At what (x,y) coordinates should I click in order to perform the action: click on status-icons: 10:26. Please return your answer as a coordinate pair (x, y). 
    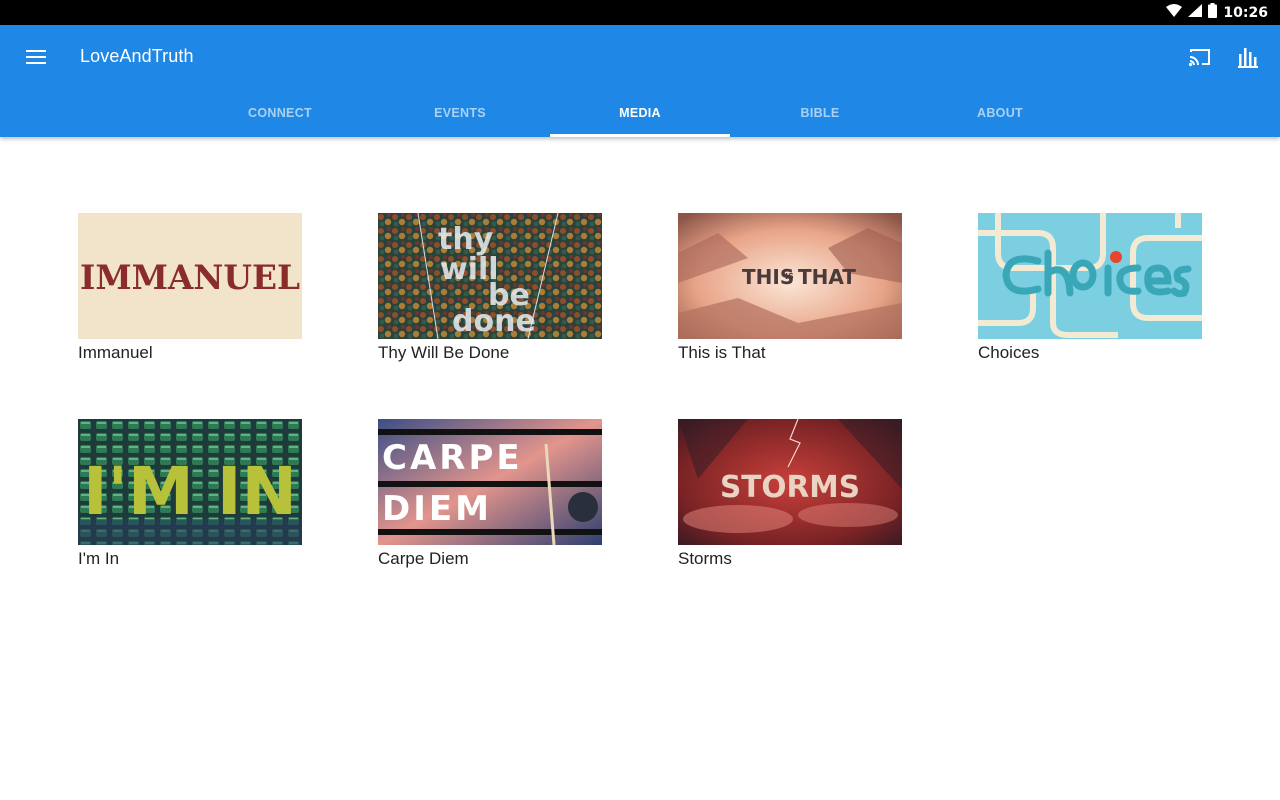
    Looking at the image, I should click on (1217, 12).